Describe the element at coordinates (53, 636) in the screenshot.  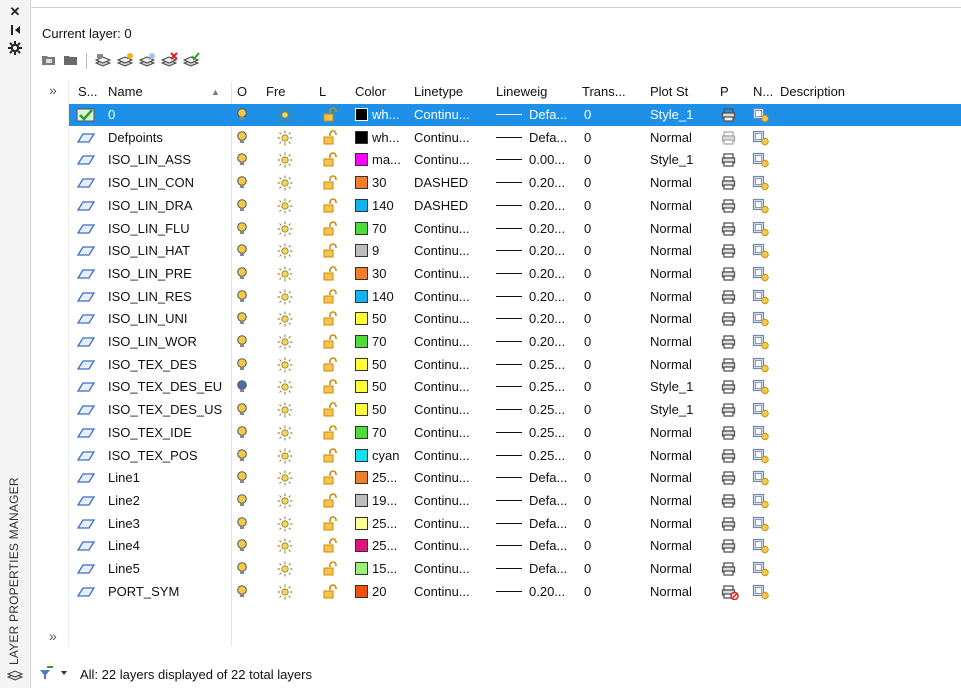
I see `collapse-filter-chevron: »` at that location.